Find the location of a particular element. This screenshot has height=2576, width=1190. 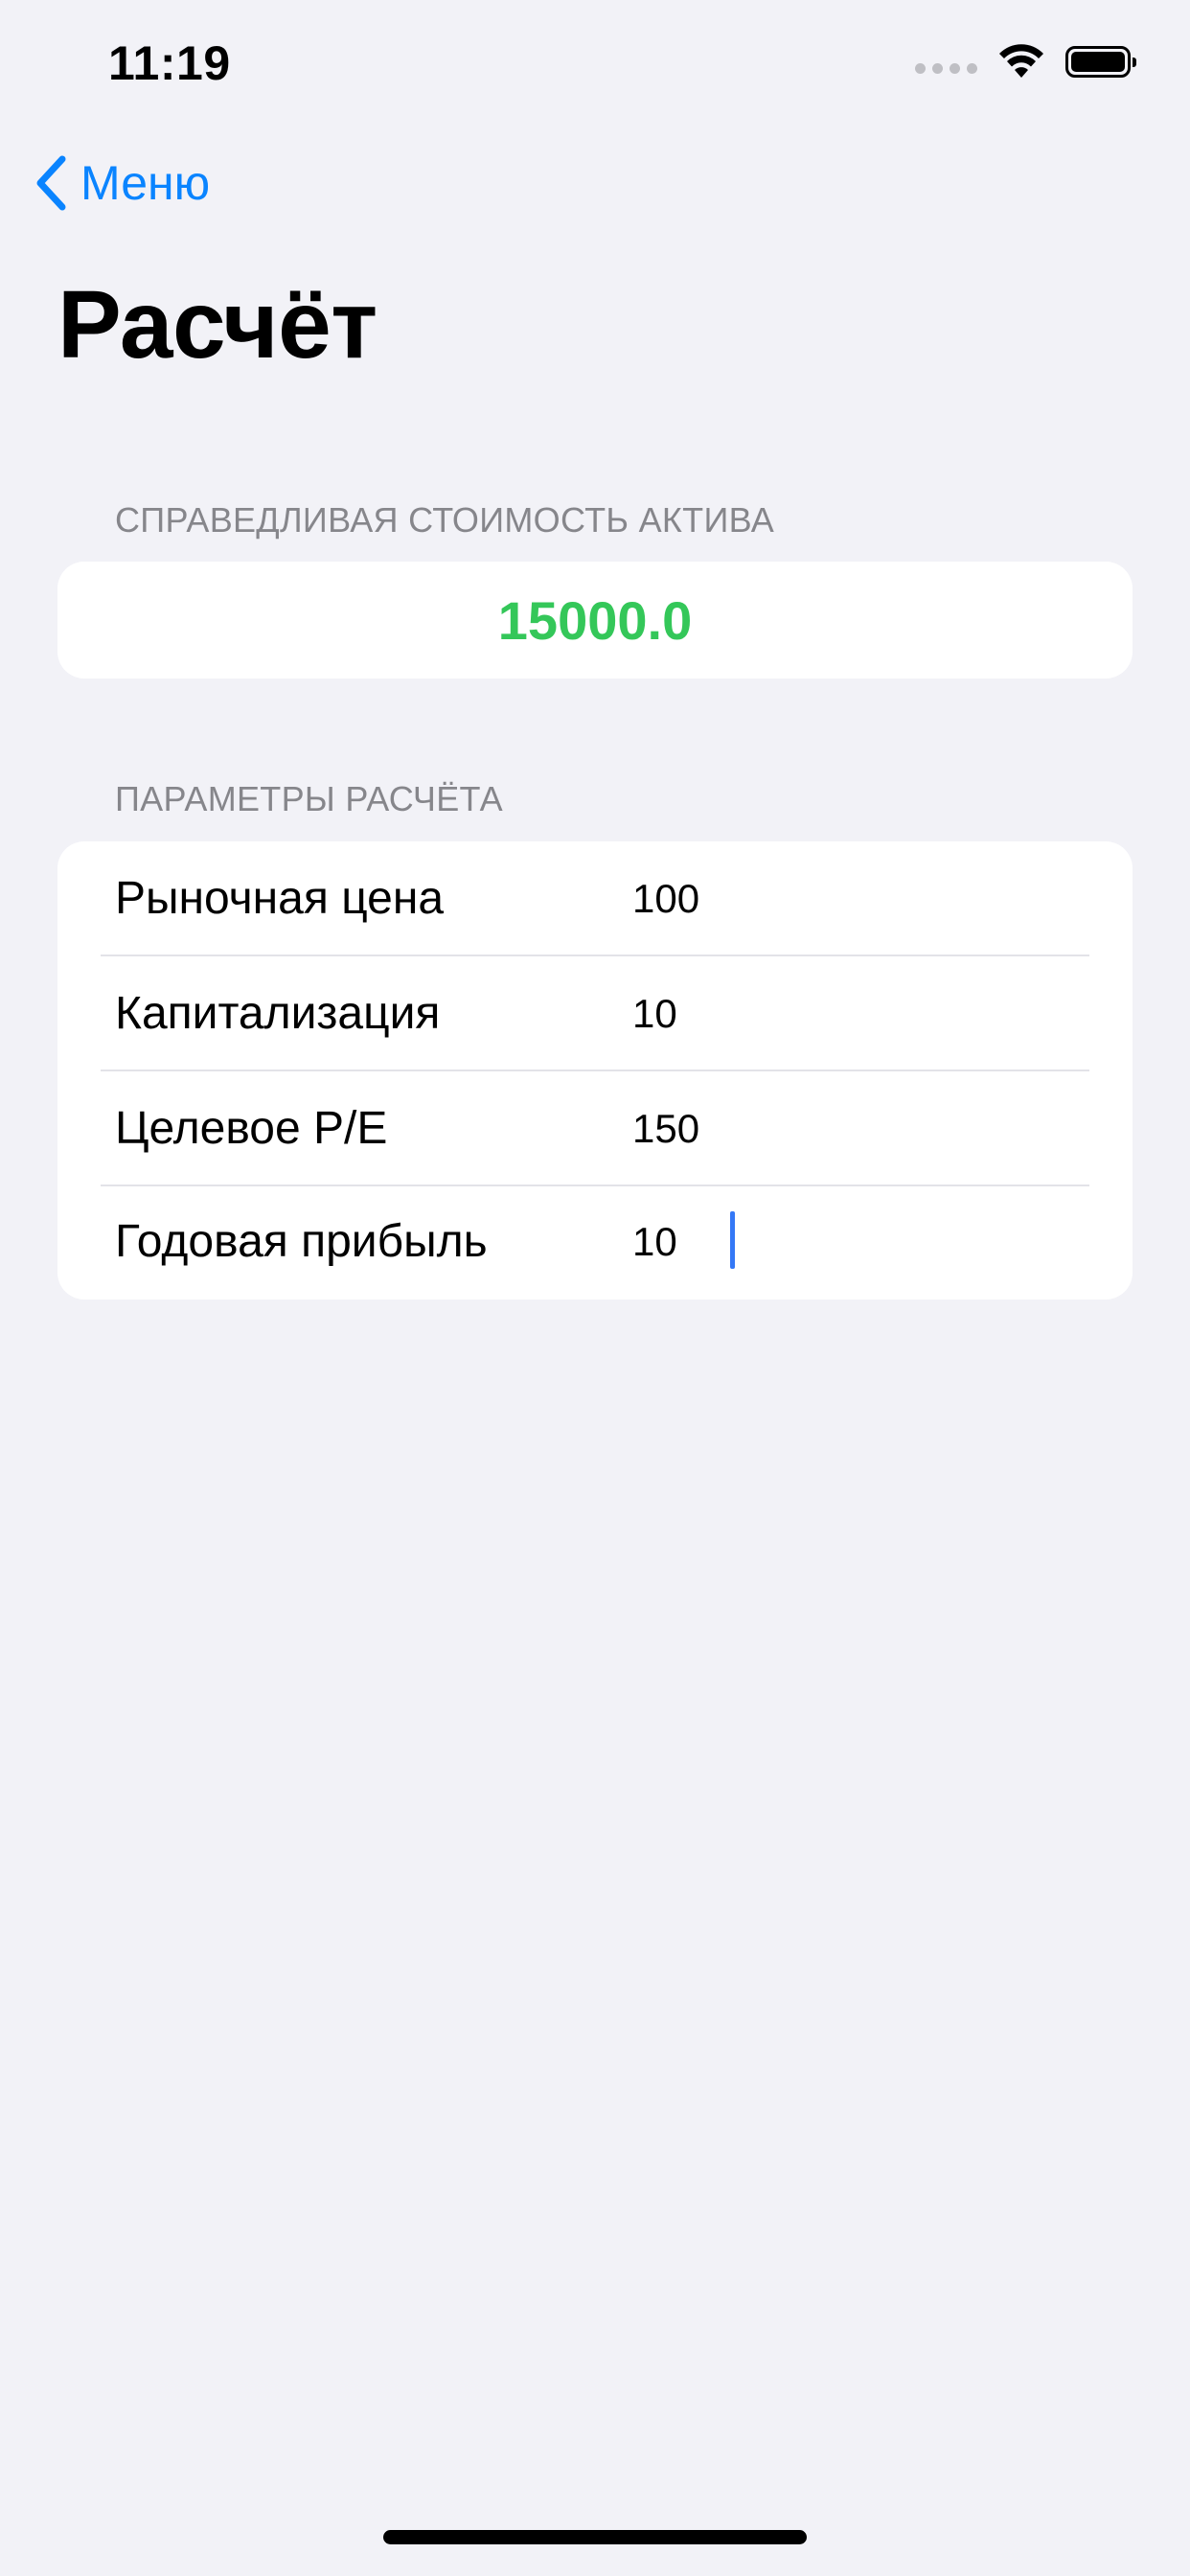

fair-value-result: 15000.0 is located at coordinates (595, 620).